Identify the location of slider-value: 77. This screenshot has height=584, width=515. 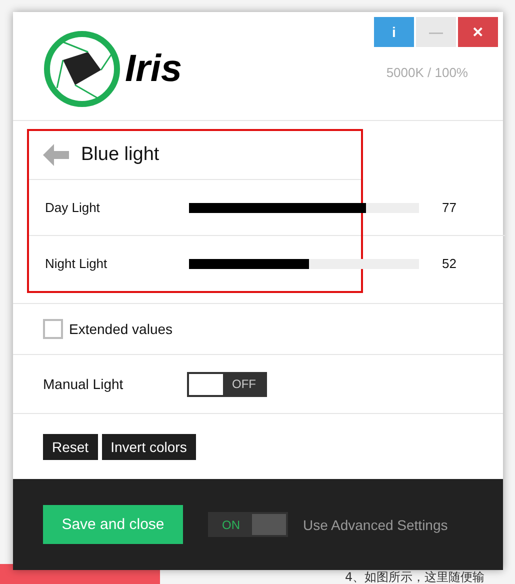
(449, 208).